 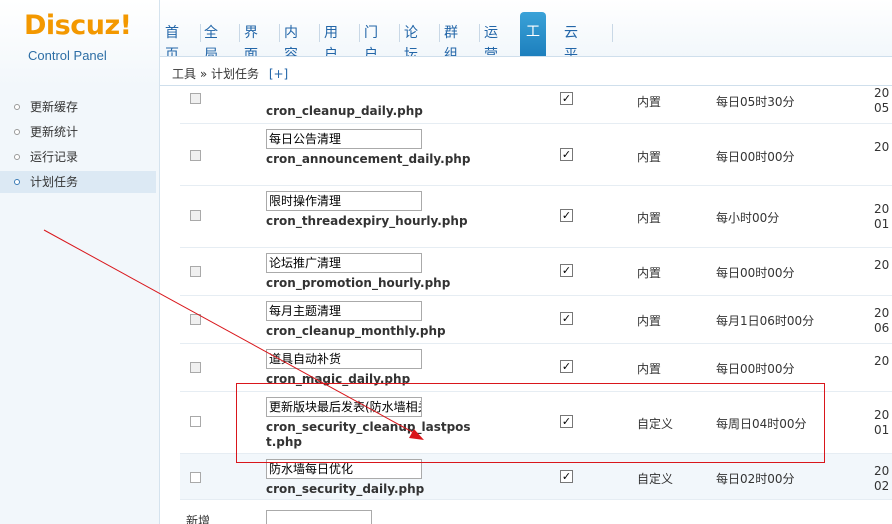 I want to click on cron-filename: cron_cleanup_monthly.php, so click(x=356, y=331).